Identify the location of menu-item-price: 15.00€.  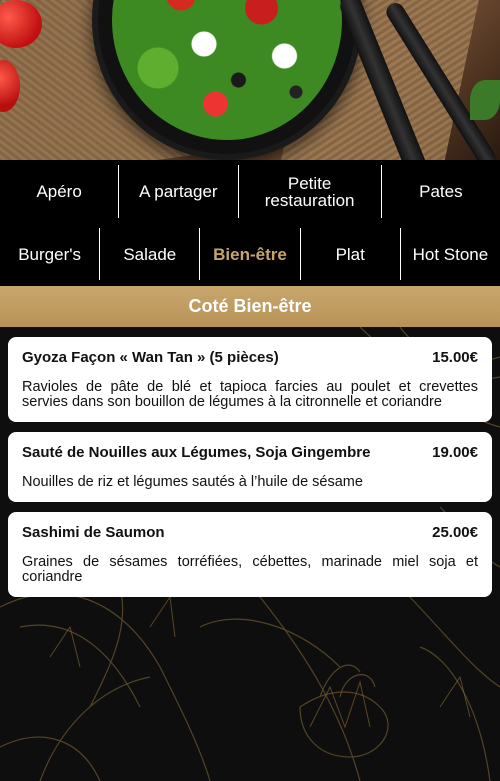
(455, 357).